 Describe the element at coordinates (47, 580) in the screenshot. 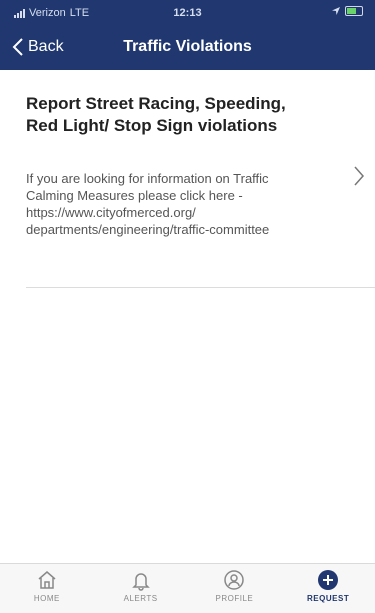

I see `home-icon` at that location.